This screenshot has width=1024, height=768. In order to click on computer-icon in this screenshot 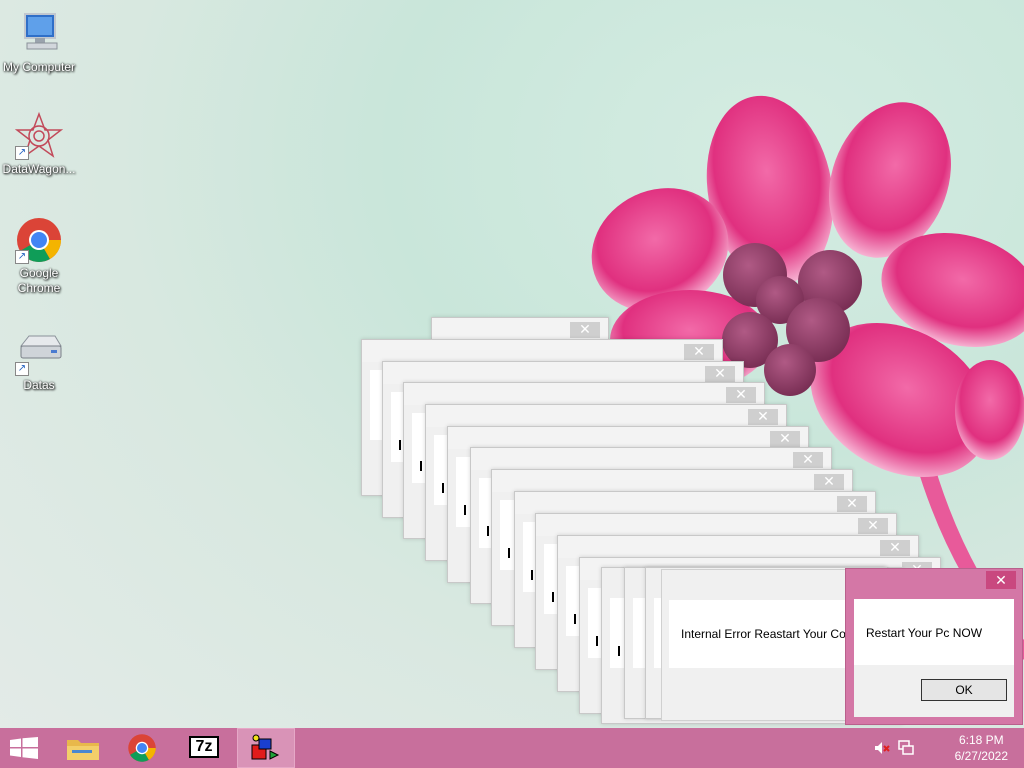, I will do `click(39, 34)`.